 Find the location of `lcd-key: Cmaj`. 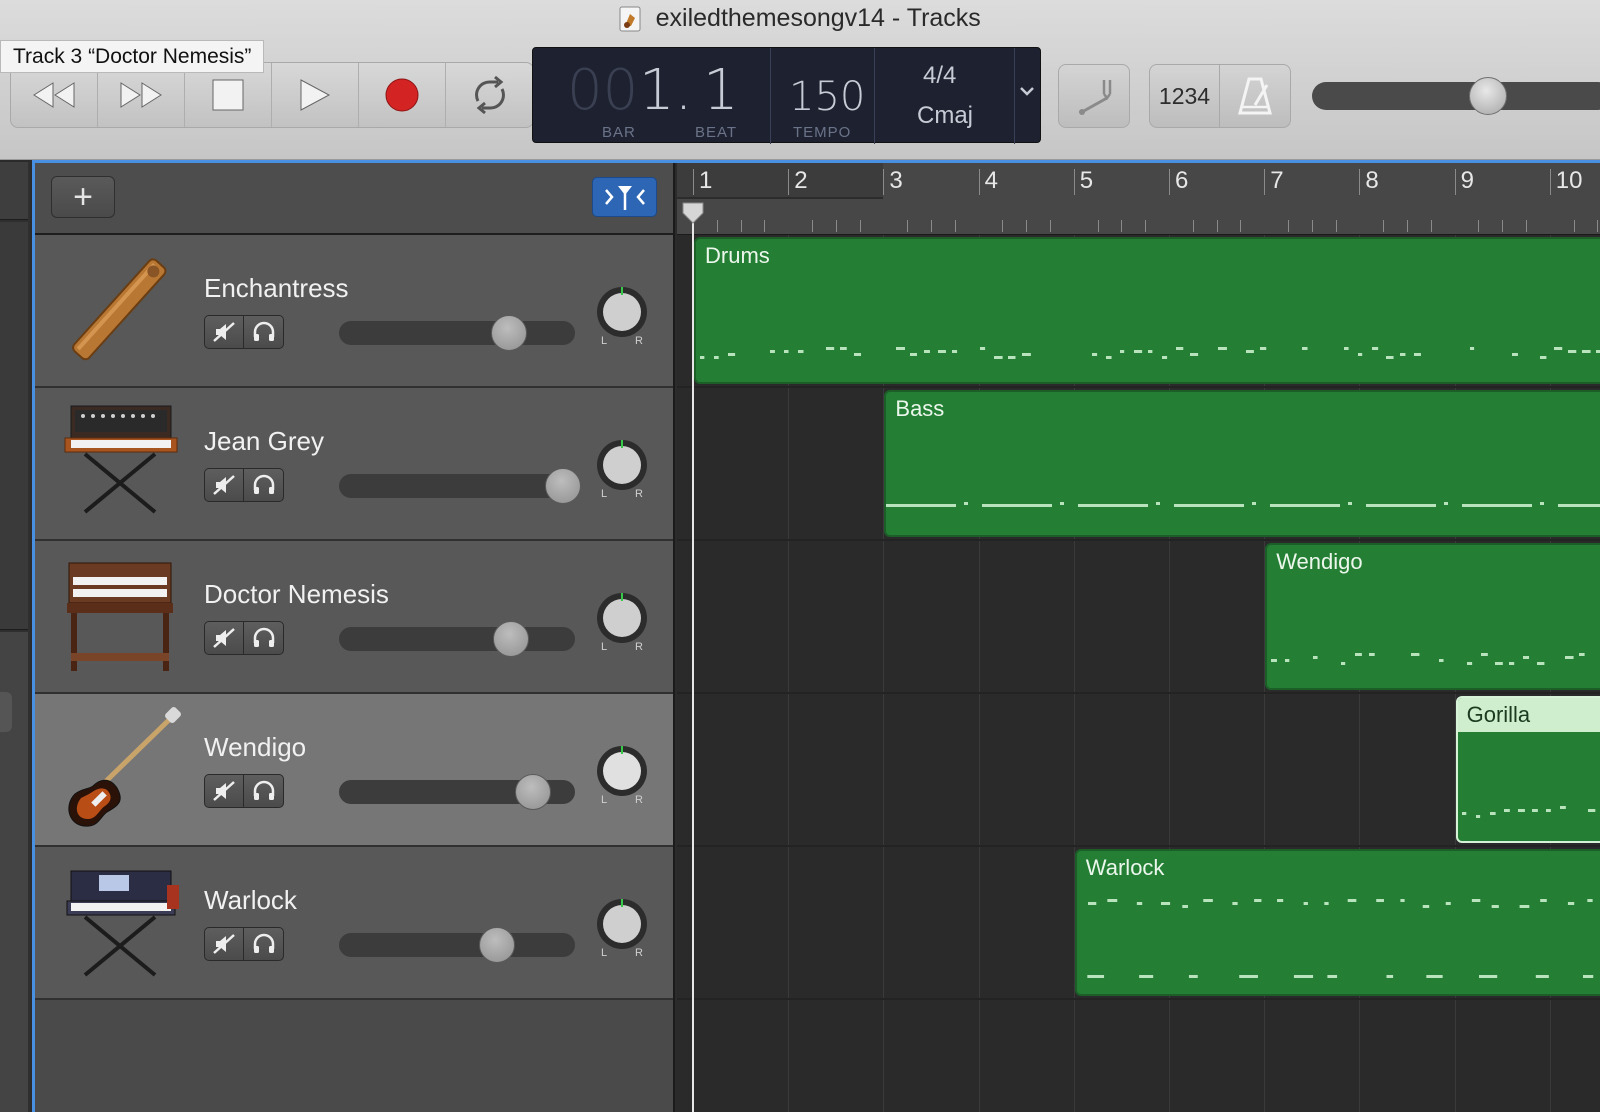

lcd-key: Cmaj is located at coordinates (945, 116).